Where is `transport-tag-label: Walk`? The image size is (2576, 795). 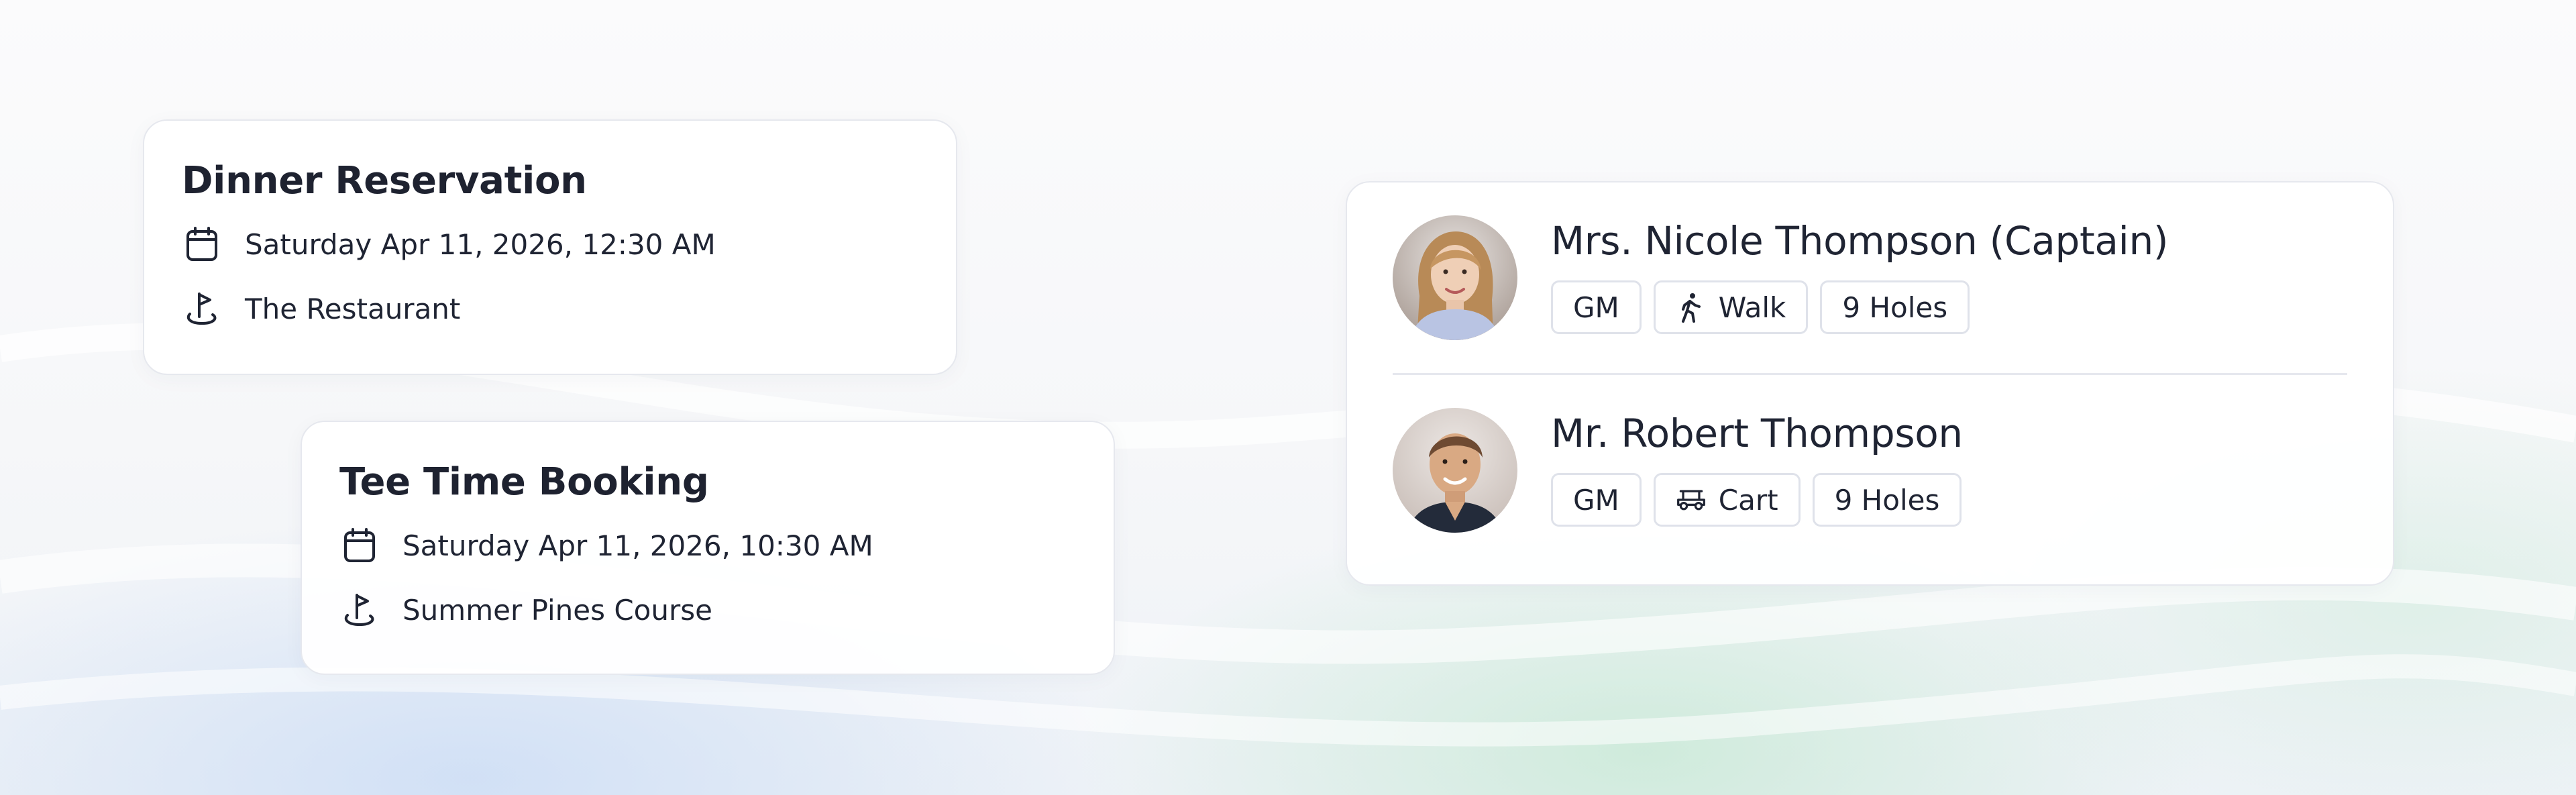 transport-tag-label: Walk is located at coordinates (1752, 307).